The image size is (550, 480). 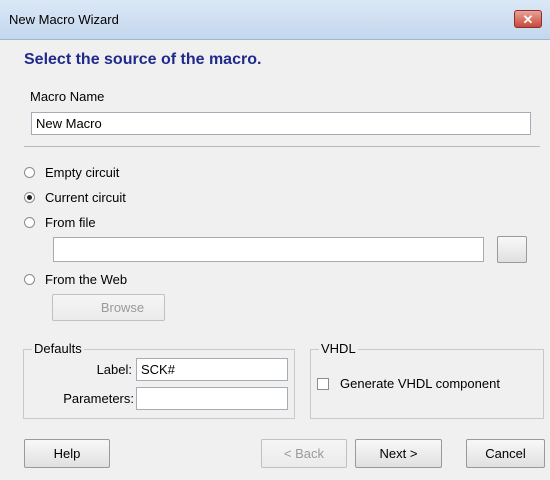 What do you see at coordinates (98, 398) in the screenshot?
I see `default-parameters-caption: Parameters:` at bounding box center [98, 398].